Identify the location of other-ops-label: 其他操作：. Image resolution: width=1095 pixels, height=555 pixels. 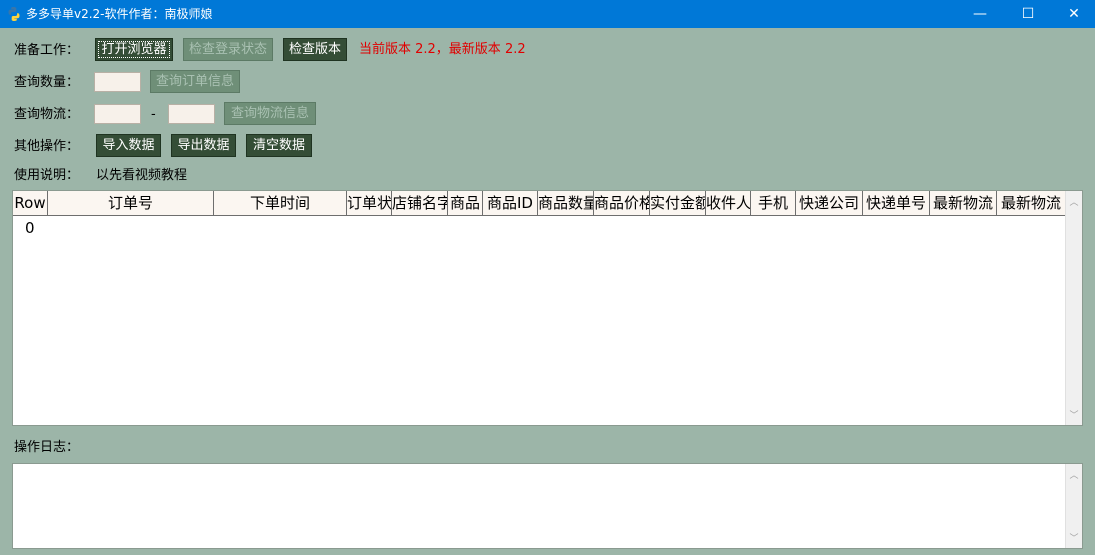
(47, 146).